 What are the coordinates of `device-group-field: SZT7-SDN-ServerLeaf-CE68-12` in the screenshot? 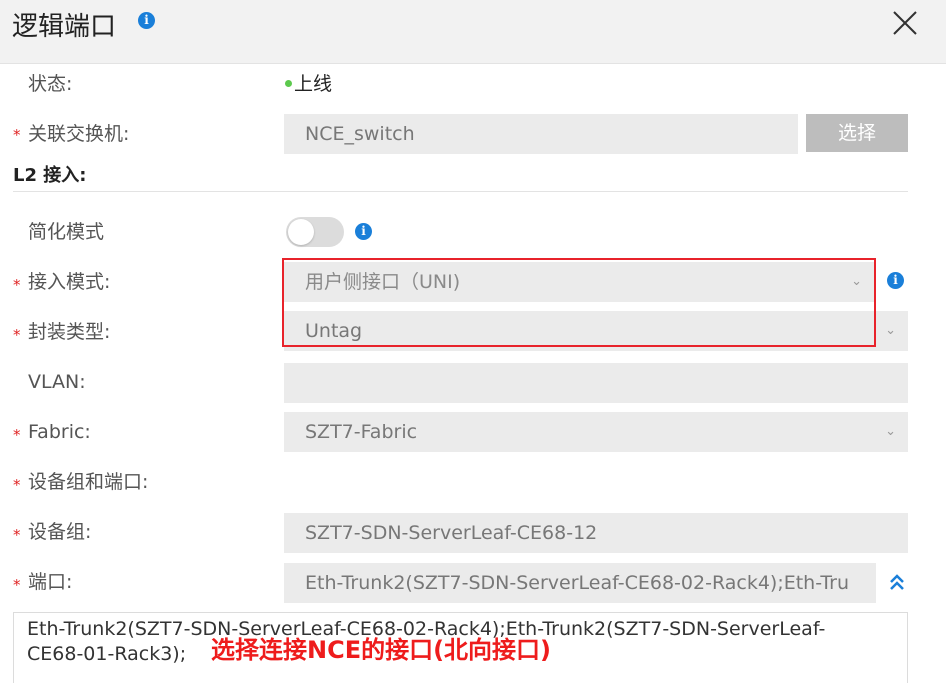 It's located at (596, 533).